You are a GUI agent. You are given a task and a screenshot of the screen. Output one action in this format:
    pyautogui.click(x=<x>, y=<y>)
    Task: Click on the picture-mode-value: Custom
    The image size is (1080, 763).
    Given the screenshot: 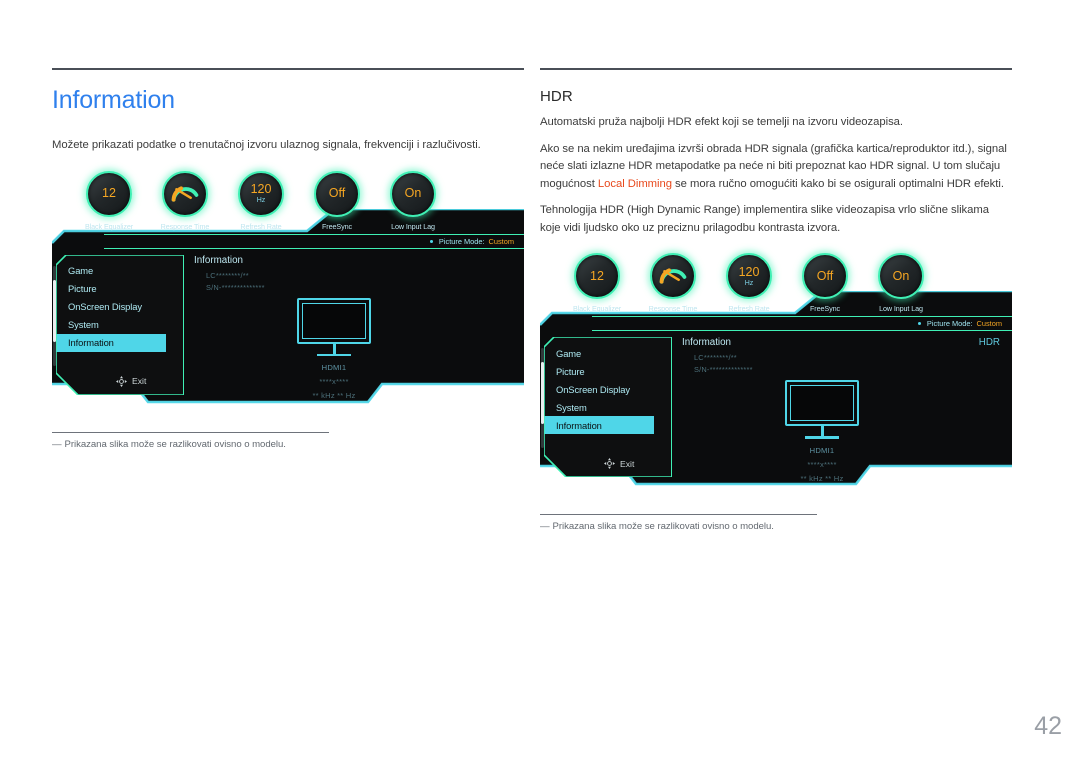 What is the action you would take?
    pyautogui.click(x=501, y=241)
    